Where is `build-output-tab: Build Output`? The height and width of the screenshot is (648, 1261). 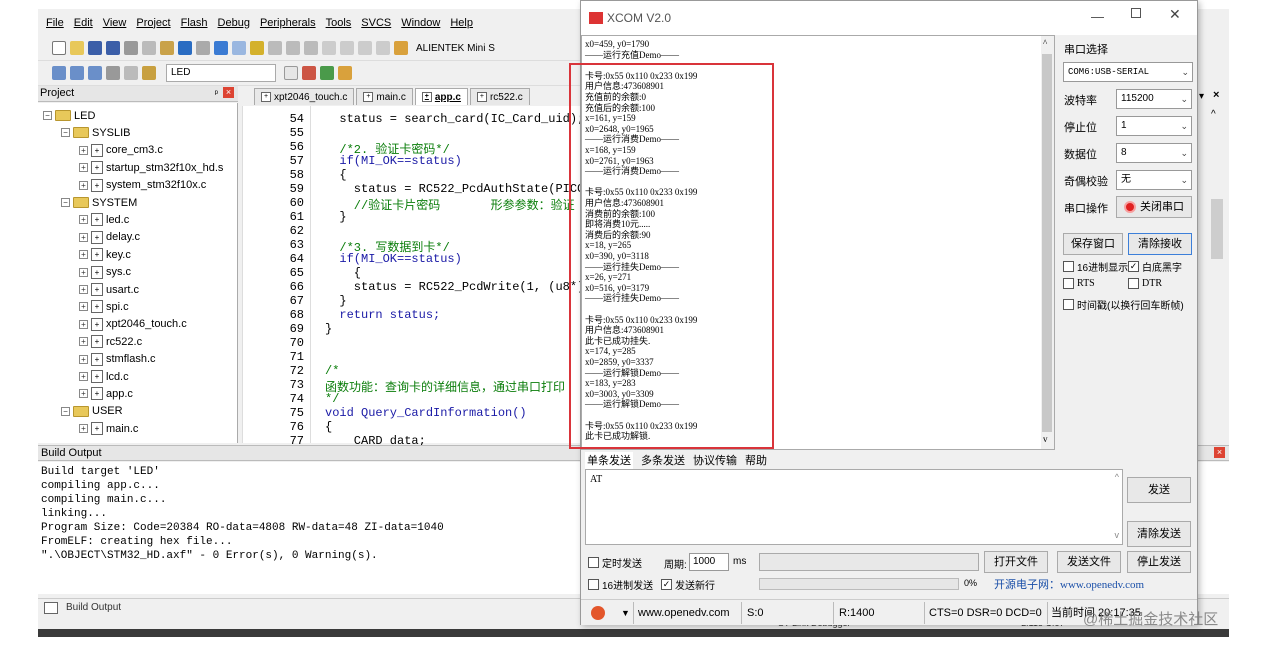 build-output-tab: Build Output is located at coordinates (93, 607).